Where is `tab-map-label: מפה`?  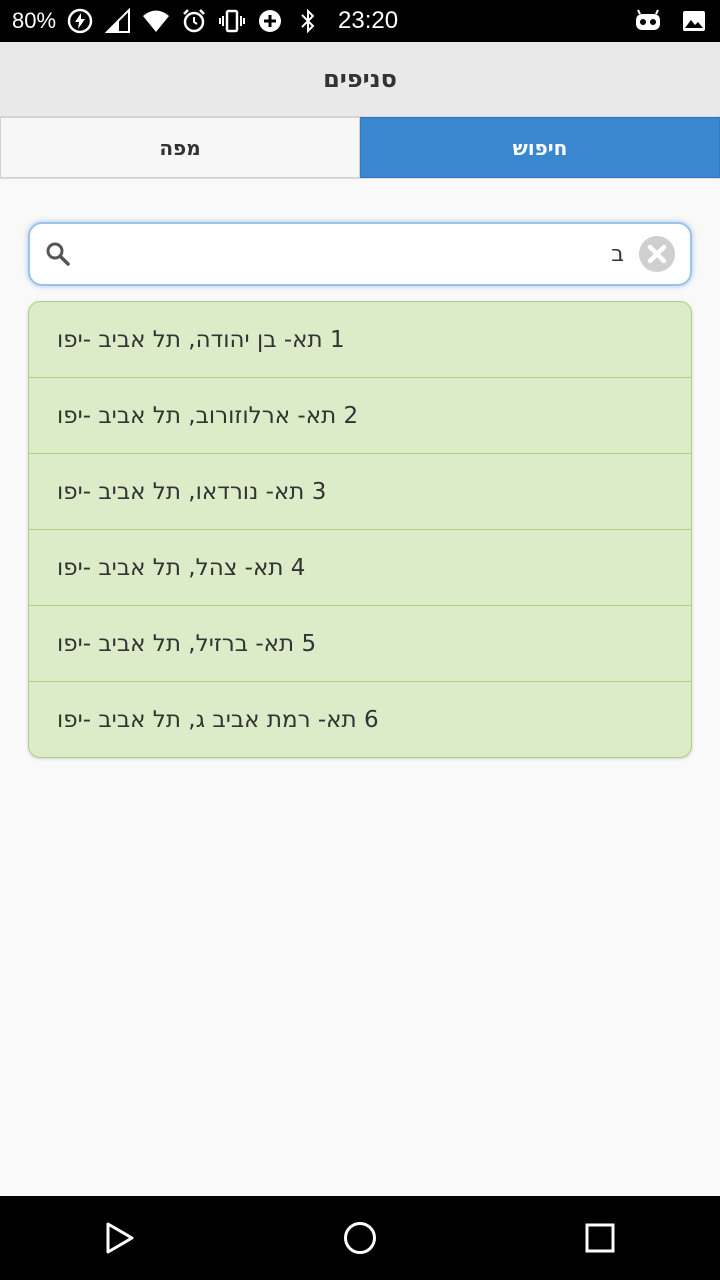
tab-map-label: מפה is located at coordinates (180, 147).